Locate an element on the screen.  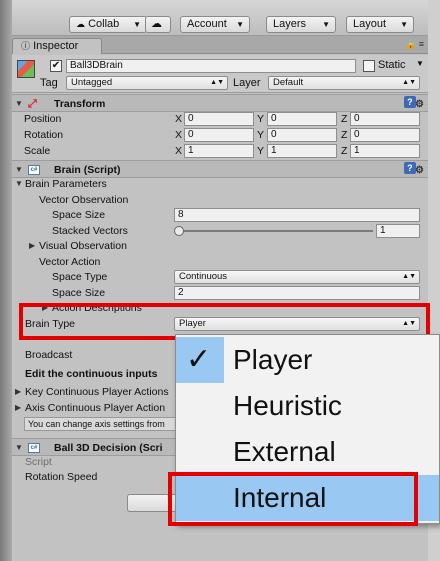
transform-header: ▼ ⤢ Transform ? ⇄ ⚙ is located at coordinates (220, 103).